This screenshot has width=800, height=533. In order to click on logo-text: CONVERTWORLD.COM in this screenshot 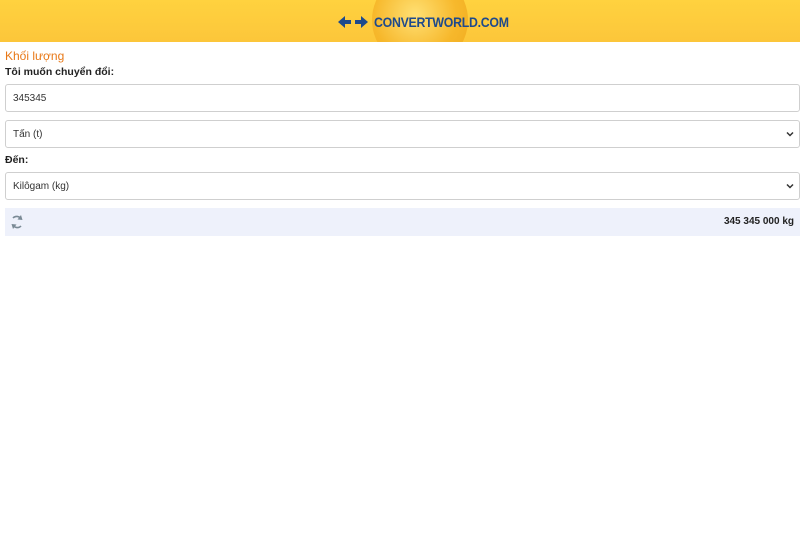, I will do `click(441, 22)`.